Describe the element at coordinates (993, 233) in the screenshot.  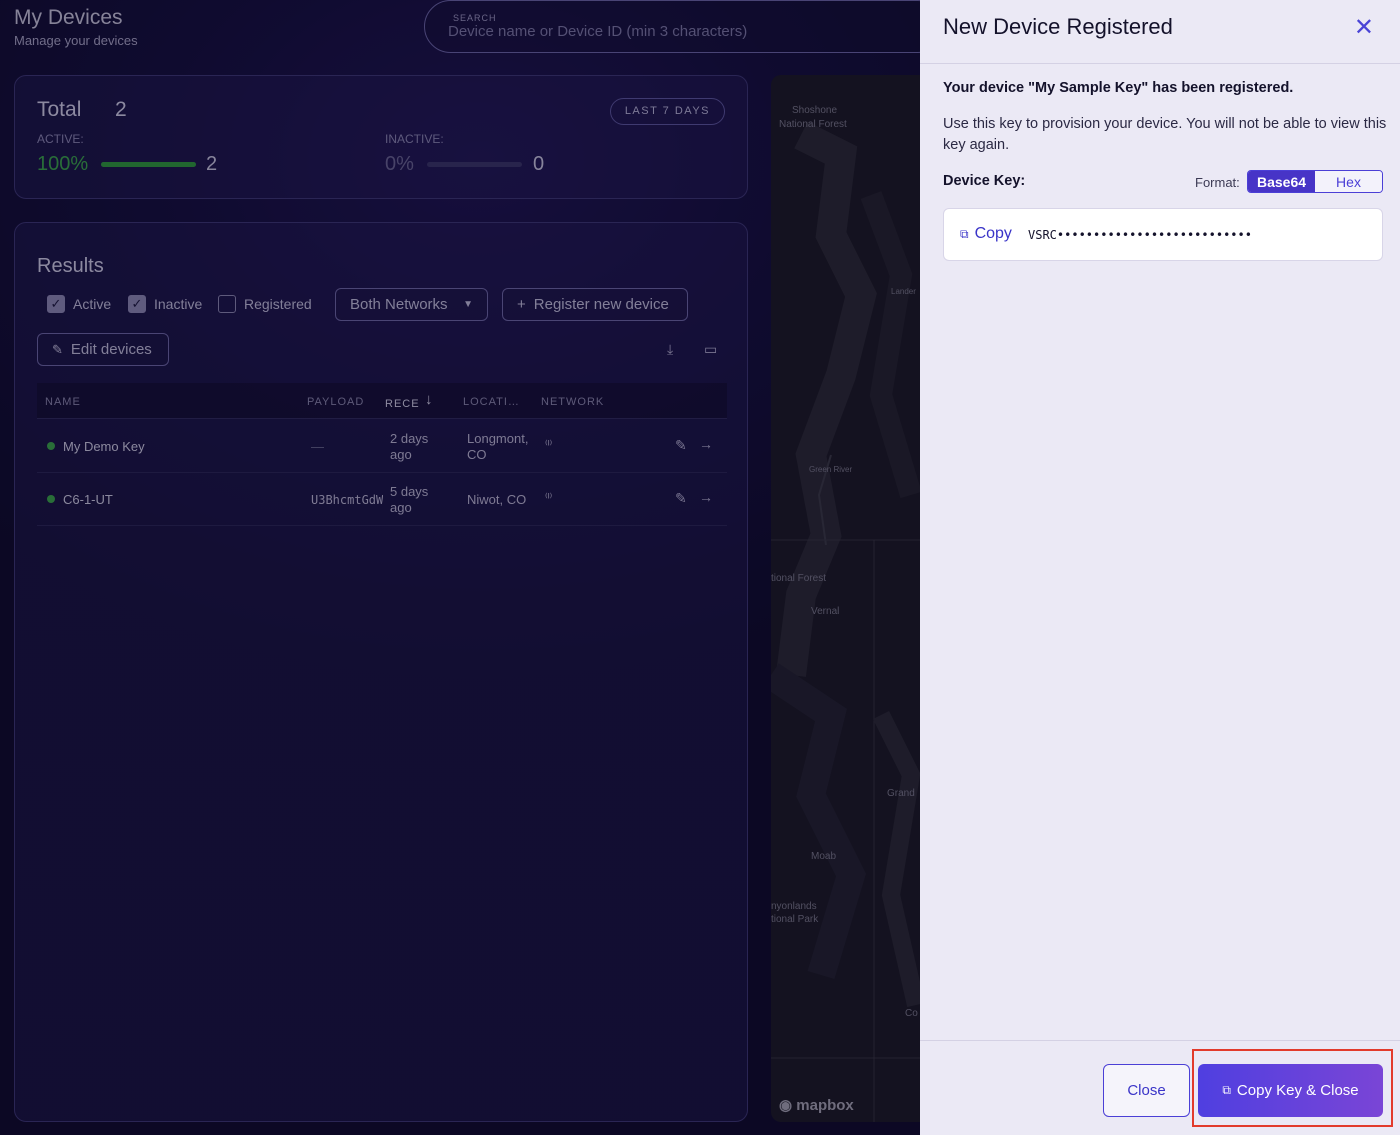
I see `copy-label: Copy` at that location.